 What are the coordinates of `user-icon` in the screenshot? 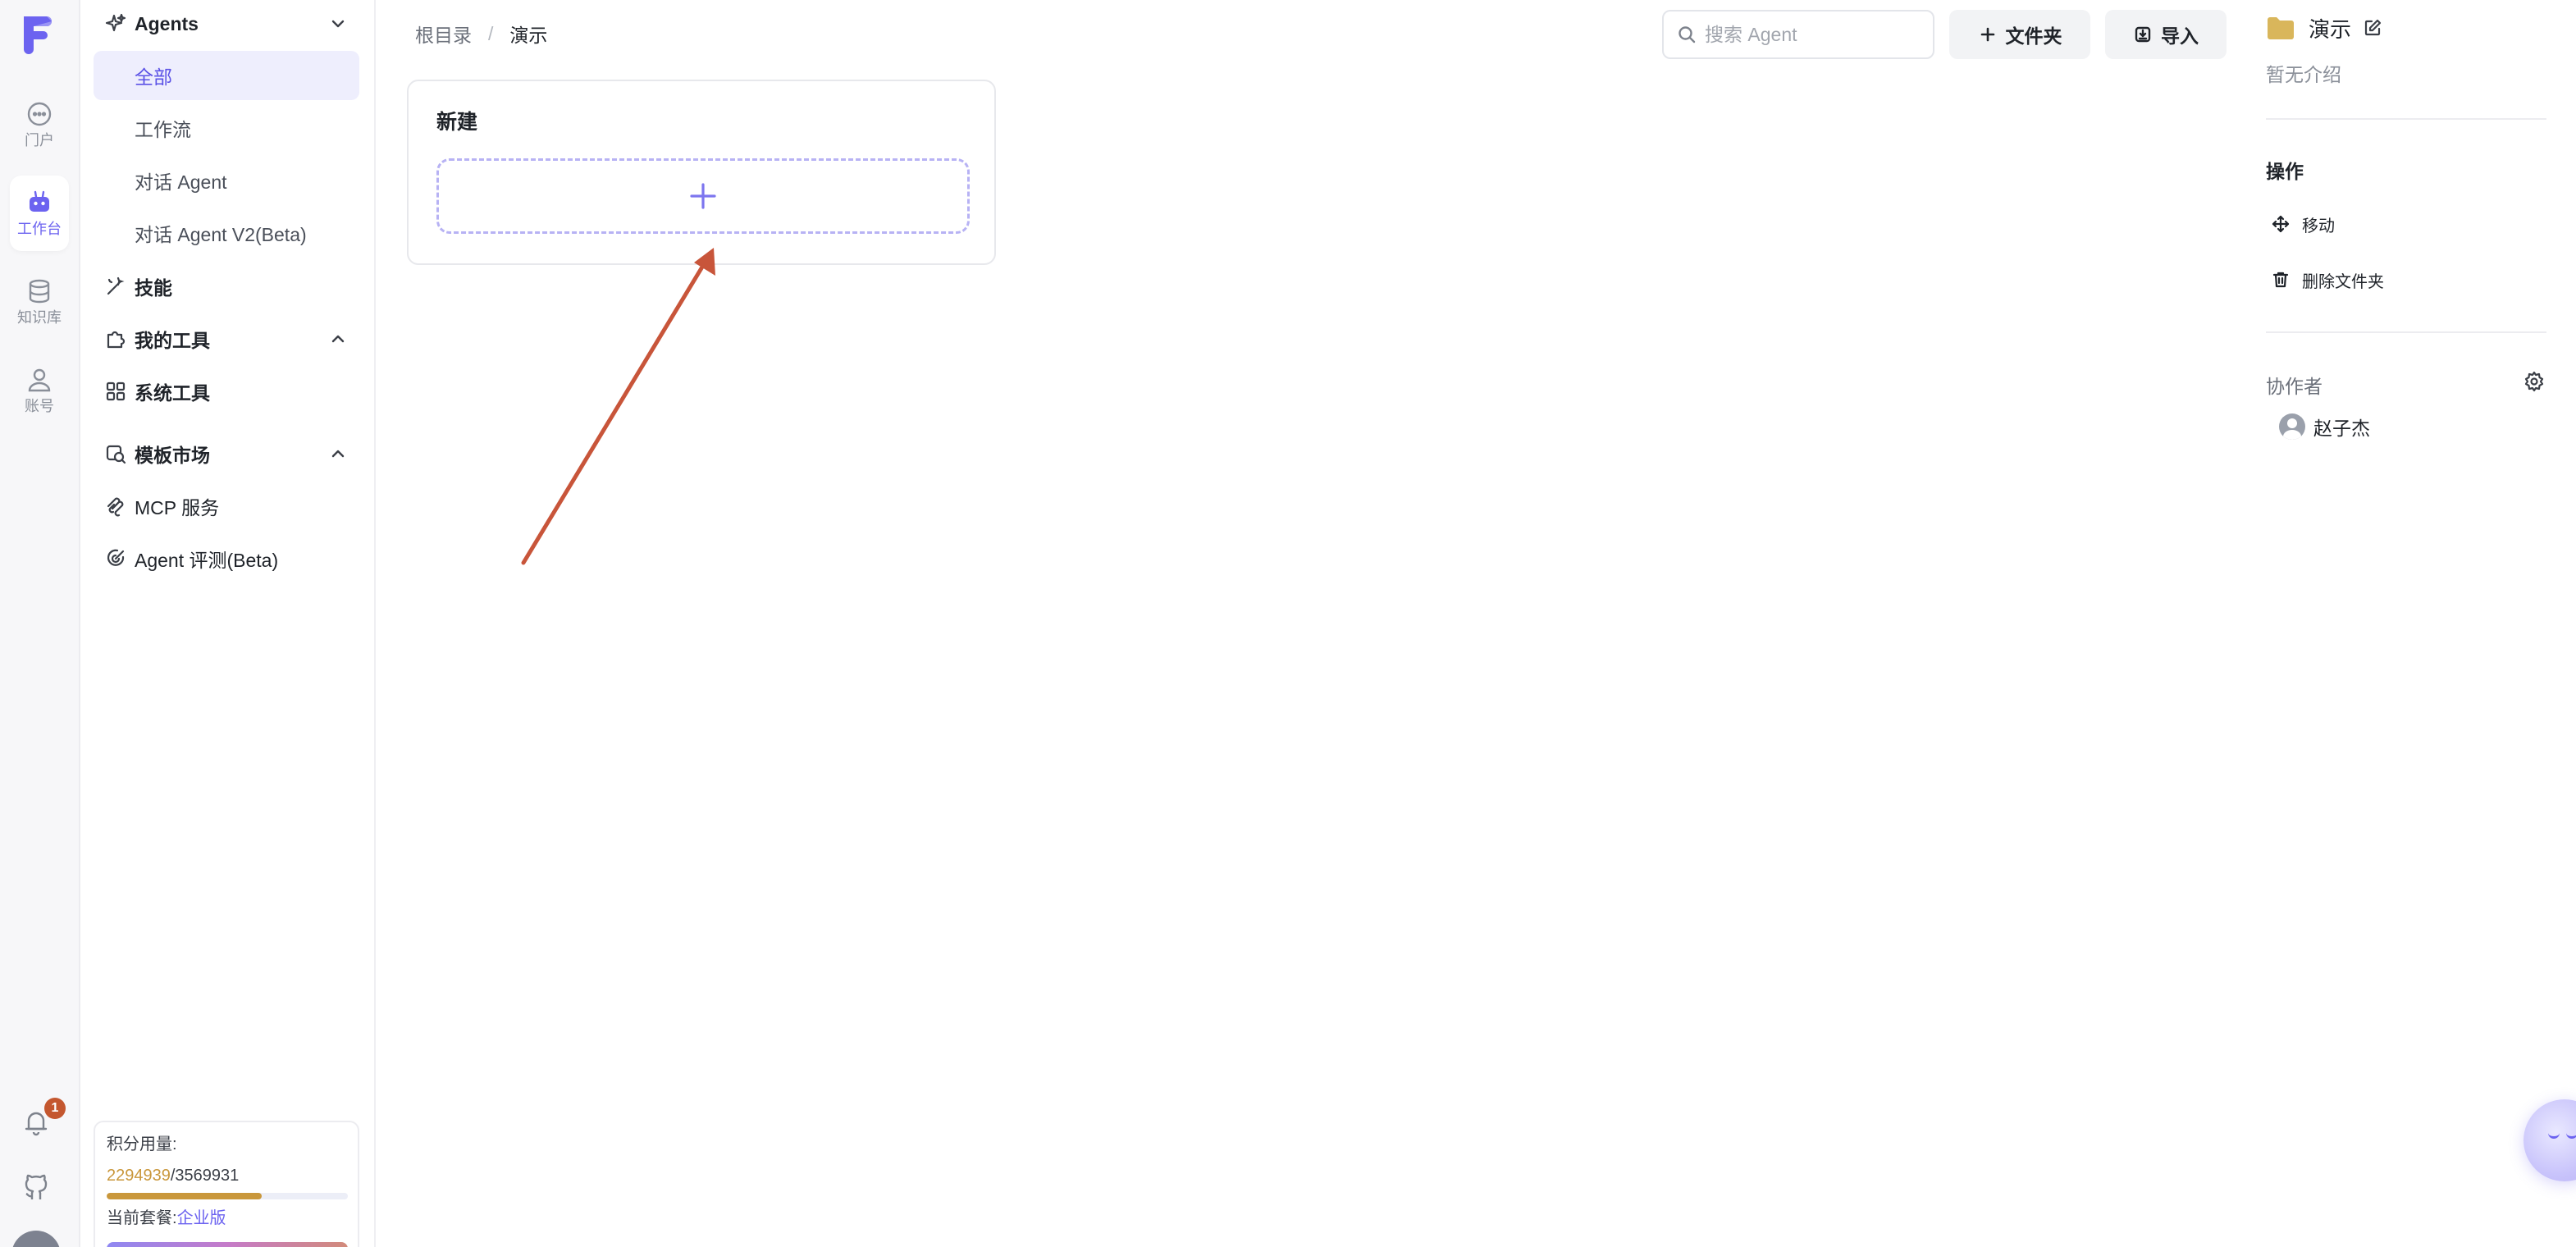 It's located at (40, 380).